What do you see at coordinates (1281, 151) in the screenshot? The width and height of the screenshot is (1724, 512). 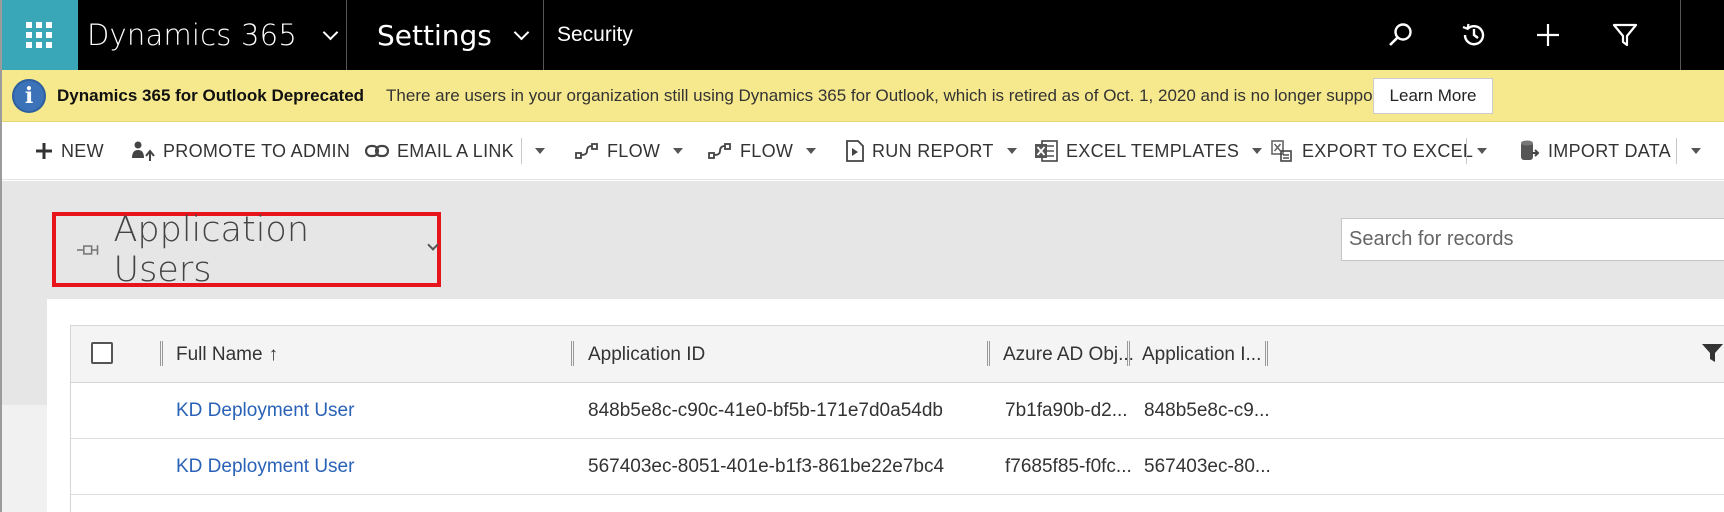 I see `export-excel-icon` at bounding box center [1281, 151].